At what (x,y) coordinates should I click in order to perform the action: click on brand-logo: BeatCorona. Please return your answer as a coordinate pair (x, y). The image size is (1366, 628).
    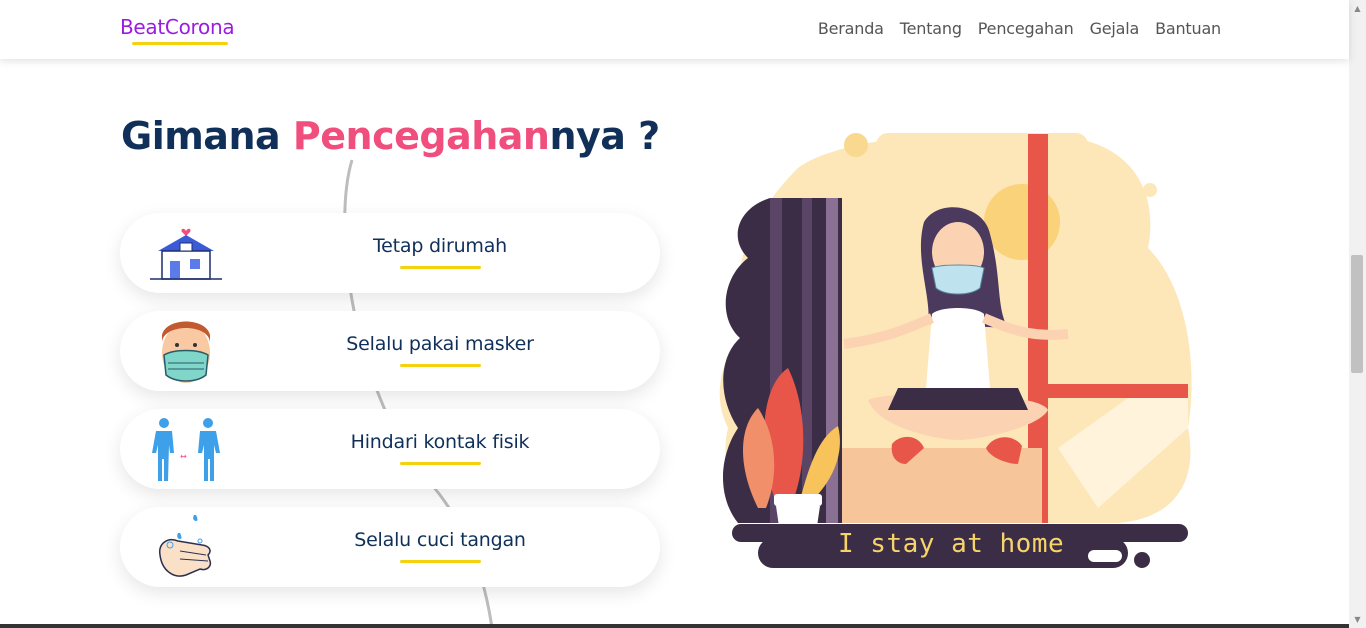
    Looking at the image, I should click on (177, 27).